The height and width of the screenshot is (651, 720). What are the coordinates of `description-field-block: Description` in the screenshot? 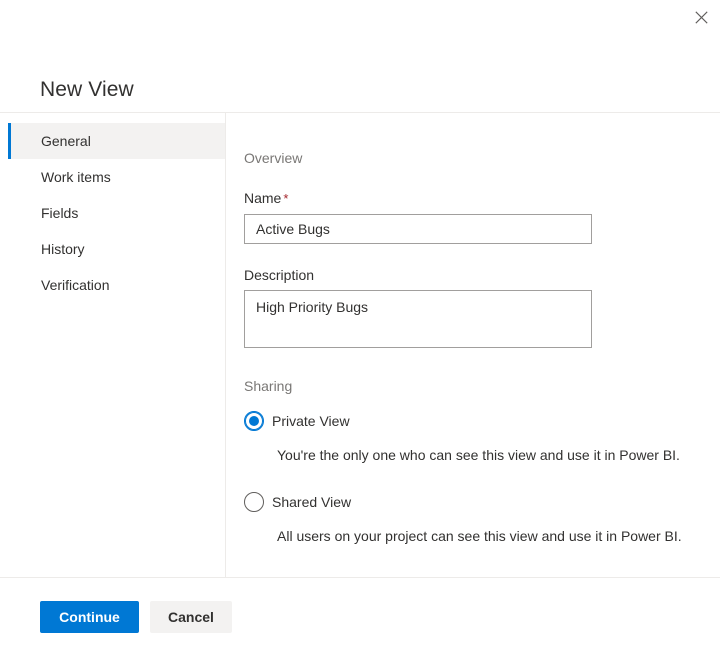 It's located at (470, 307).